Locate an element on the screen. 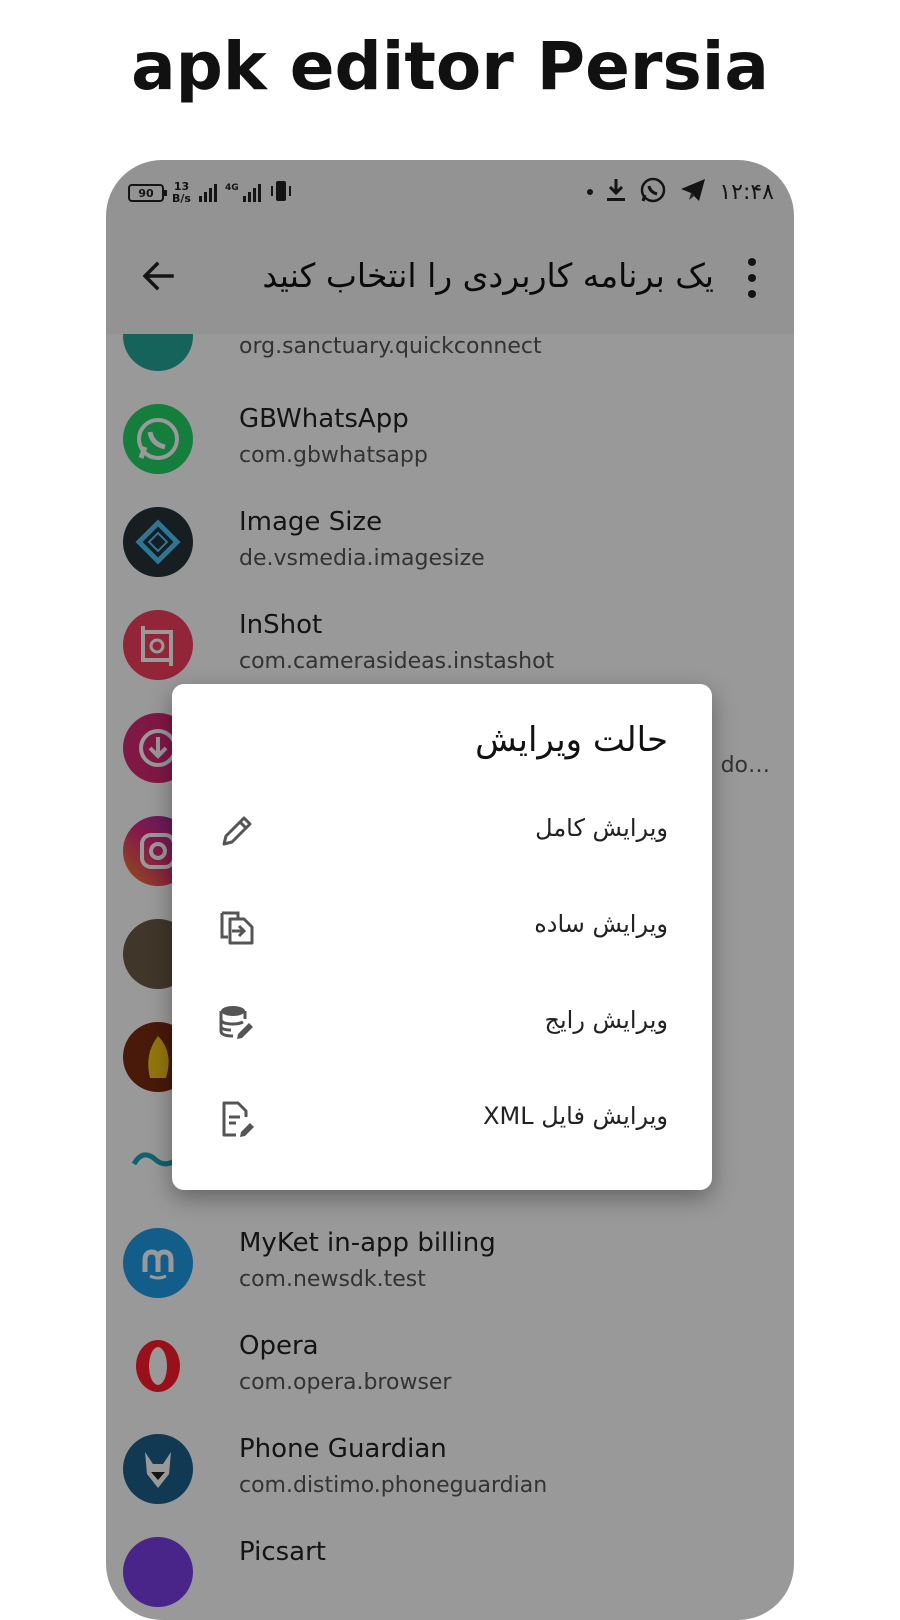  option-xml-edit: ویرایش فایل XML is located at coordinates (442, 1120).